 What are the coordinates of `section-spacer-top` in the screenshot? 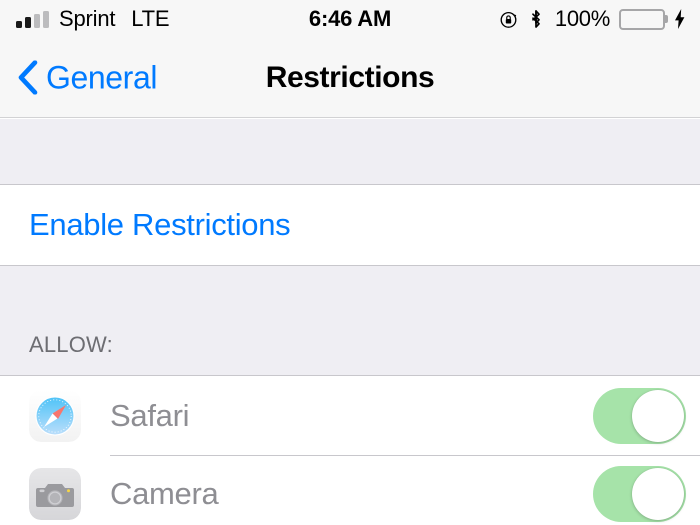 It's located at (350, 152).